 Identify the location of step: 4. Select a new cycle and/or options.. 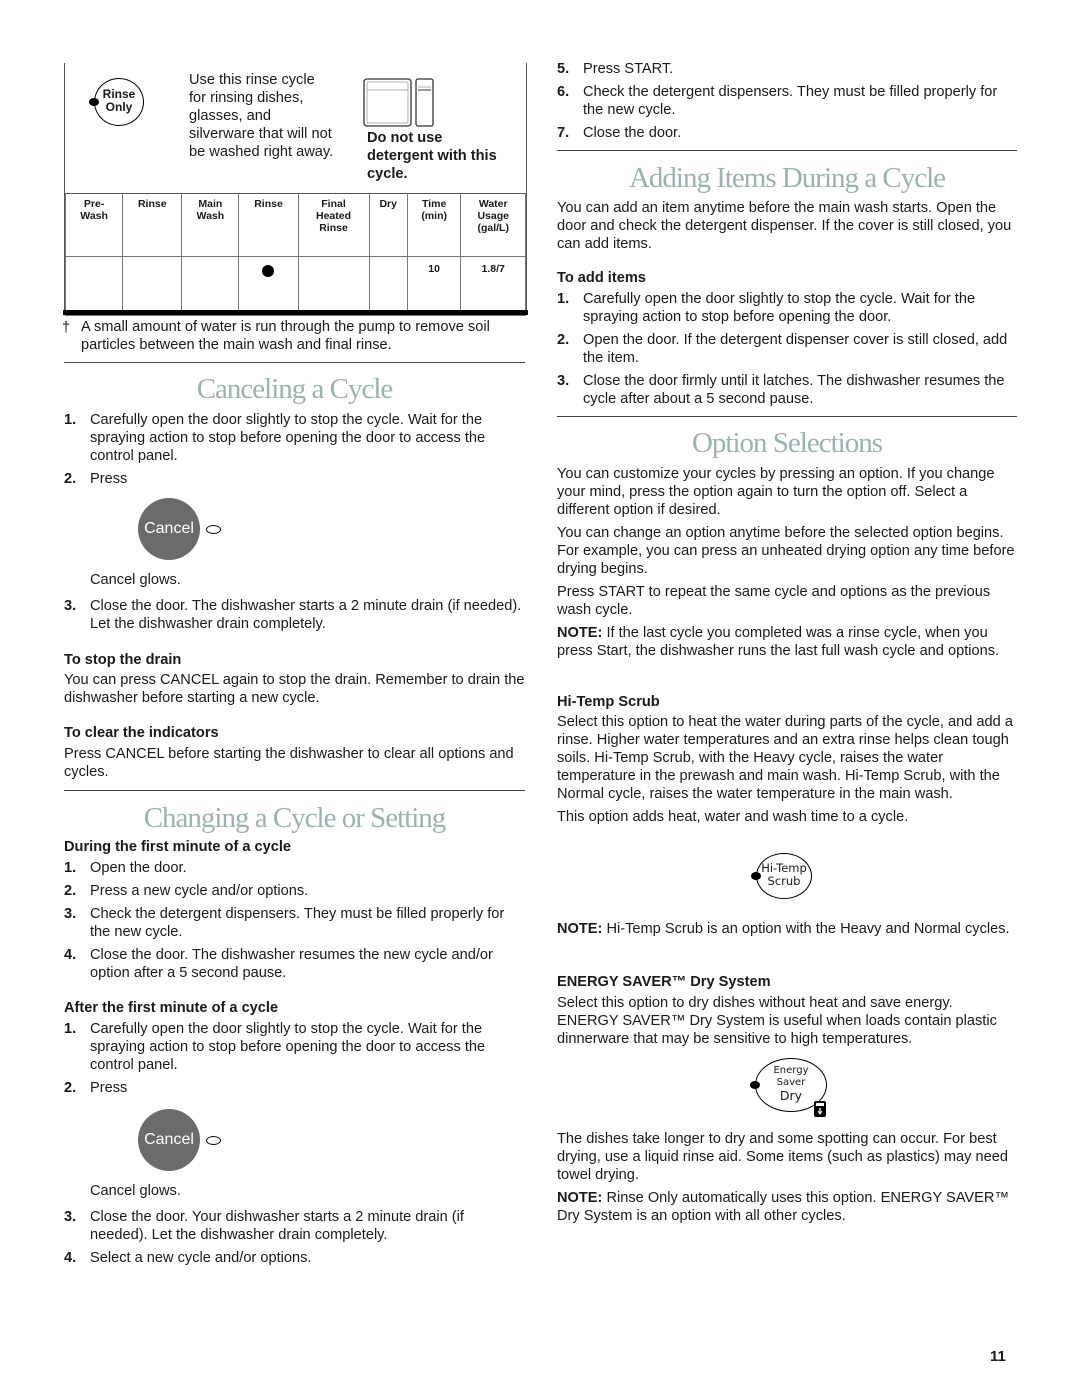
(294, 1258).